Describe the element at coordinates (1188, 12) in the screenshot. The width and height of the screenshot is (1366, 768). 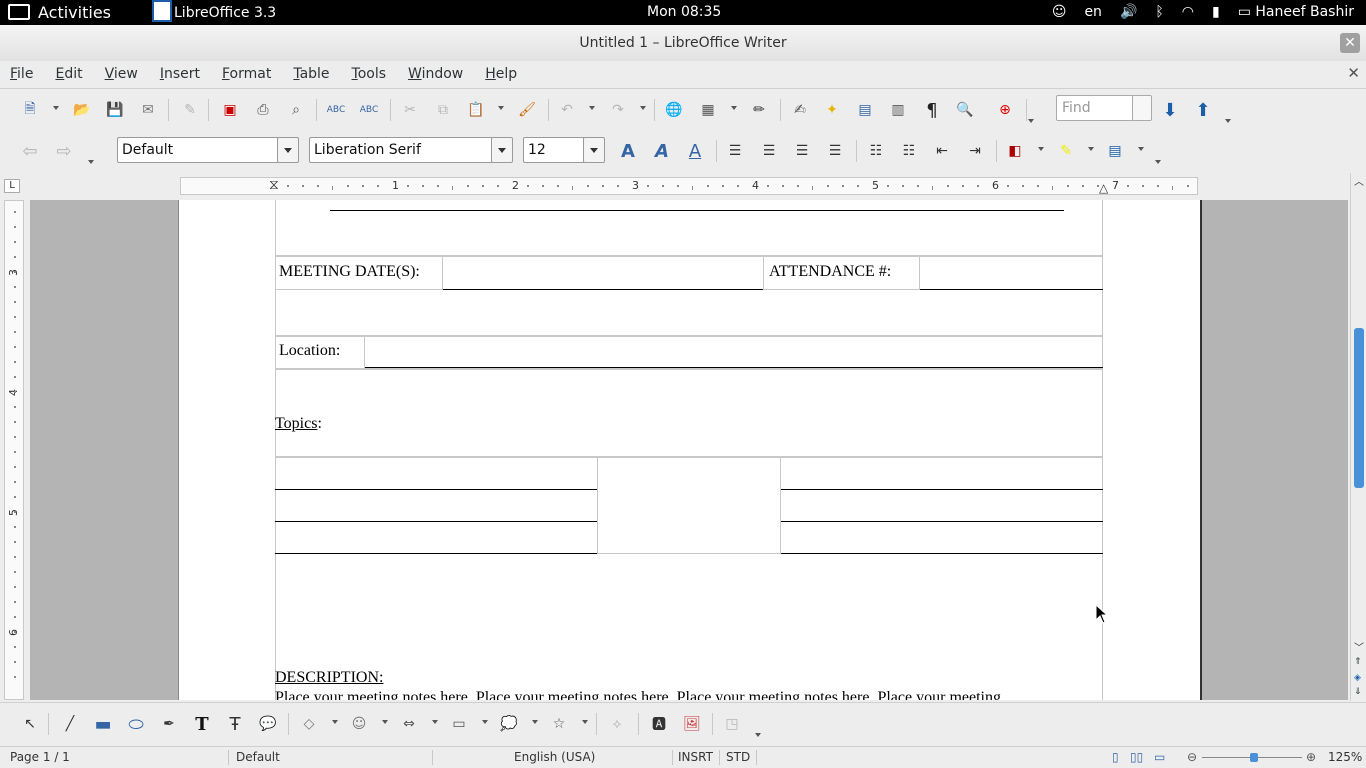
I see `wifi-icon: ◠` at that location.